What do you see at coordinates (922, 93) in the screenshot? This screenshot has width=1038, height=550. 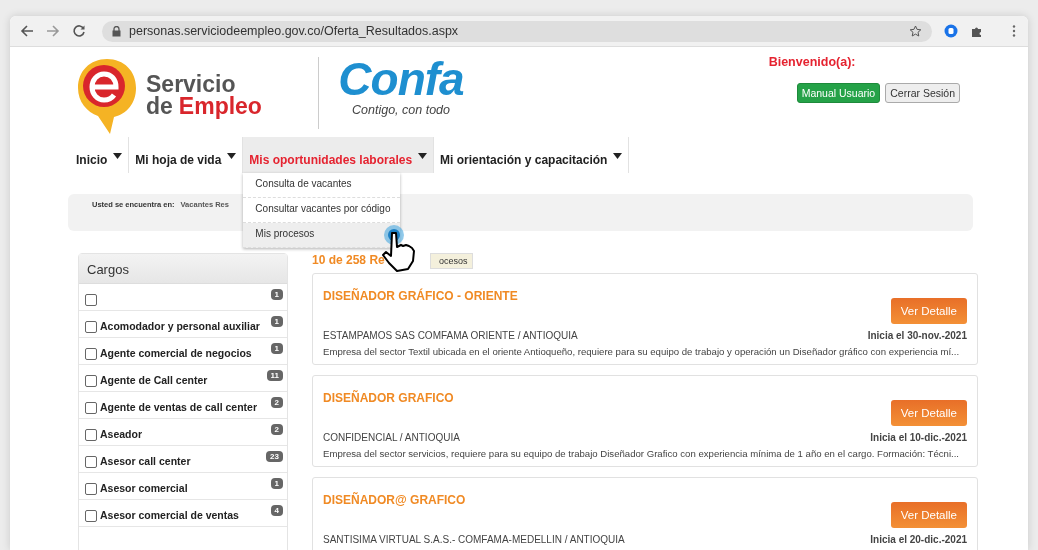 I see `logout-button: Cerrar Sesión` at bounding box center [922, 93].